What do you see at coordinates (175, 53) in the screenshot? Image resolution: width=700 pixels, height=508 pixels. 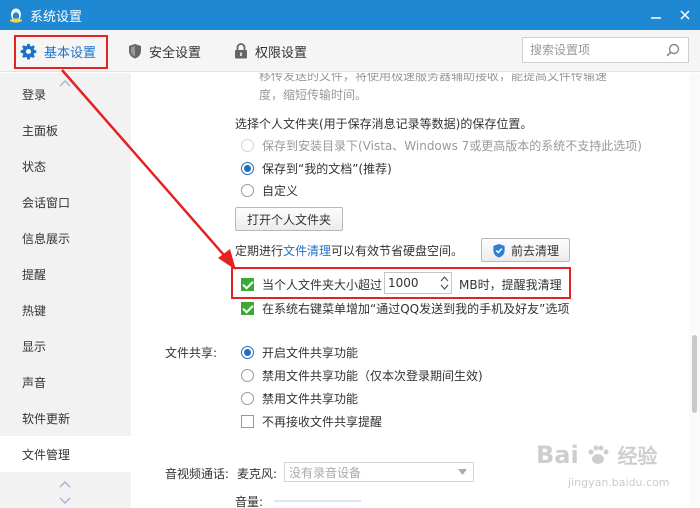 I see `tab-label: 安全设置` at bounding box center [175, 53].